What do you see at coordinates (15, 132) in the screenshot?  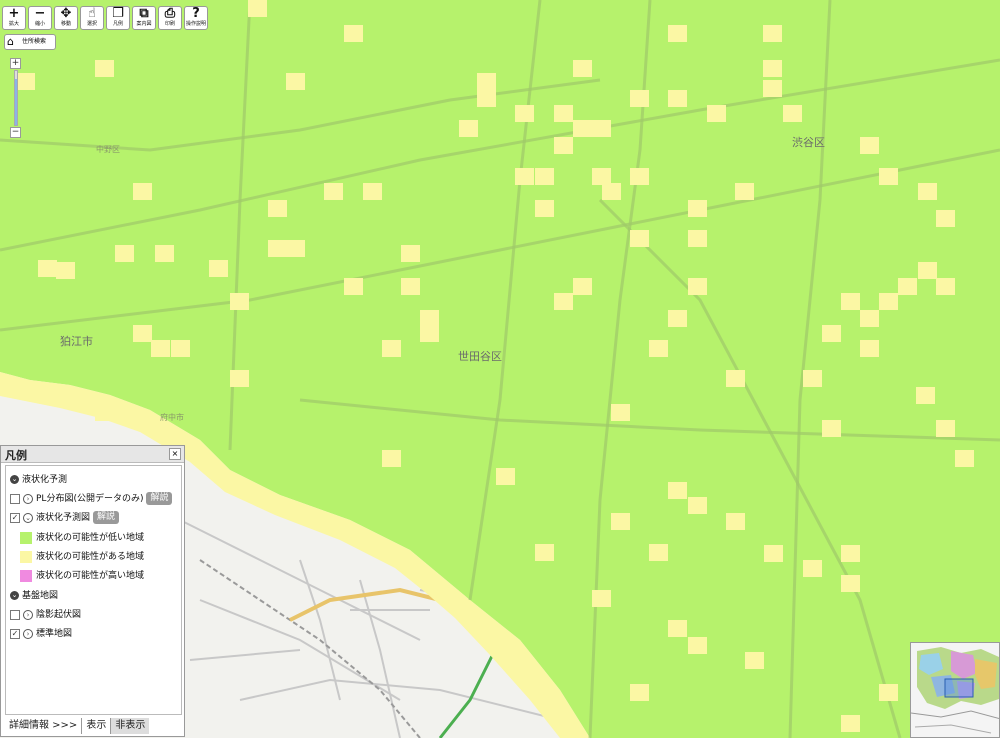 I see `zoom-minus-button: −` at bounding box center [15, 132].